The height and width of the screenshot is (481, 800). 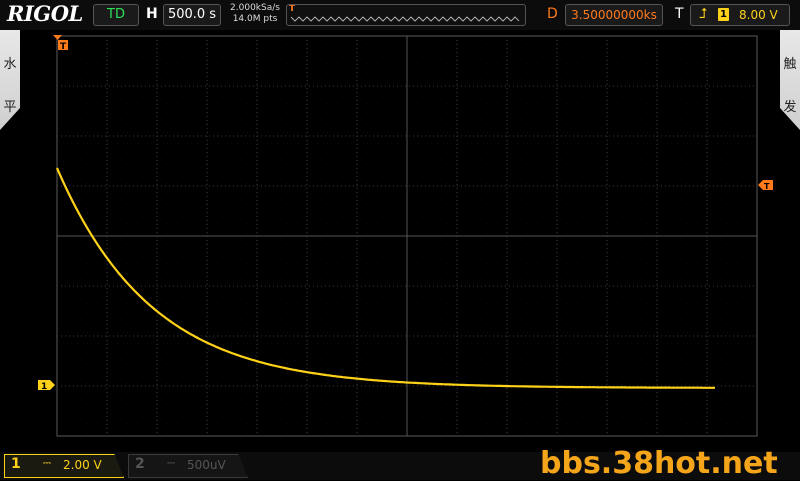 I want to click on channel2-indicator: 2 ⎓ 500uV, so click(x=188, y=466).